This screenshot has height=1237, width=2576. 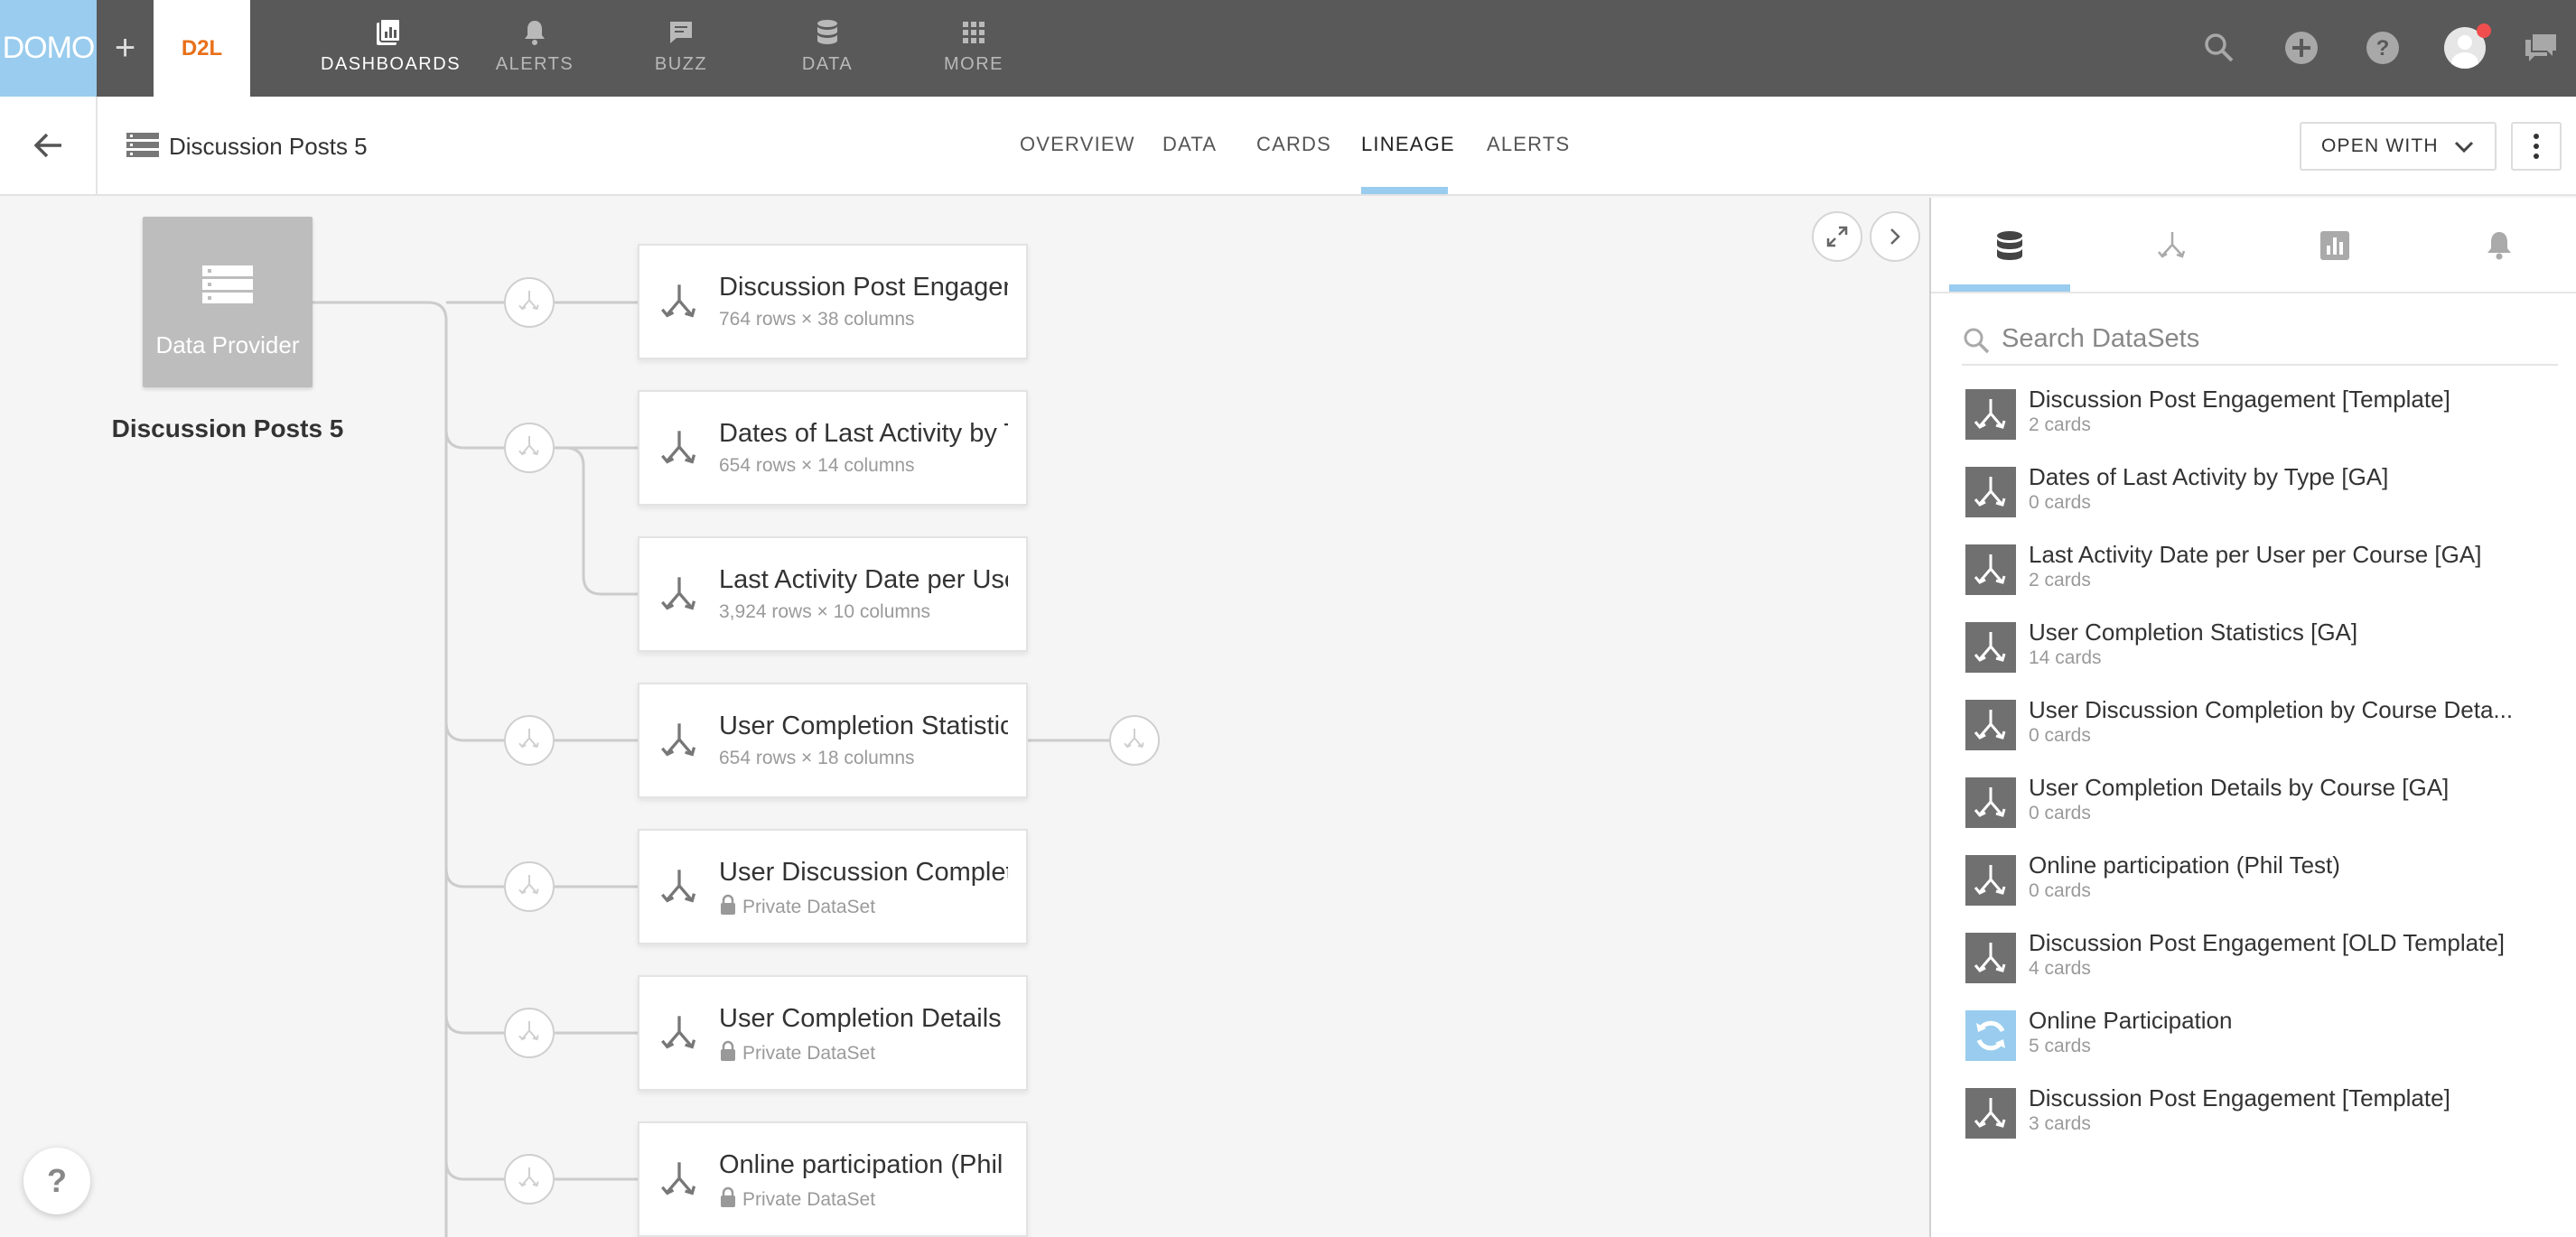 I want to click on bar-chart-icon, so click(x=2334, y=245).